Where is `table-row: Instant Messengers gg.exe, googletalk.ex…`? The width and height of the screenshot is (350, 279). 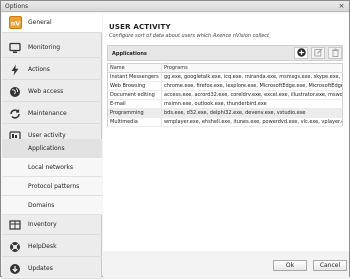
table-row: Instant Messengers gg.exe, googletalk.ex… is located at coordinates (225, 77).